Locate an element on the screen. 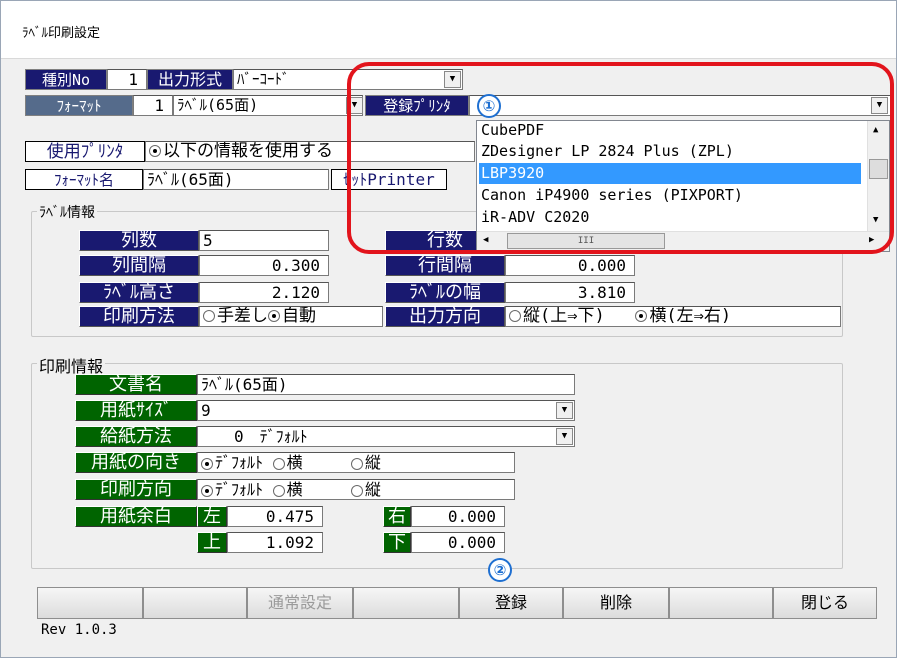 This screenshot has height=658, width=897. label-info-legend: ﾗﾍﾞﾙ情報 is located at coordinates (67, 212).